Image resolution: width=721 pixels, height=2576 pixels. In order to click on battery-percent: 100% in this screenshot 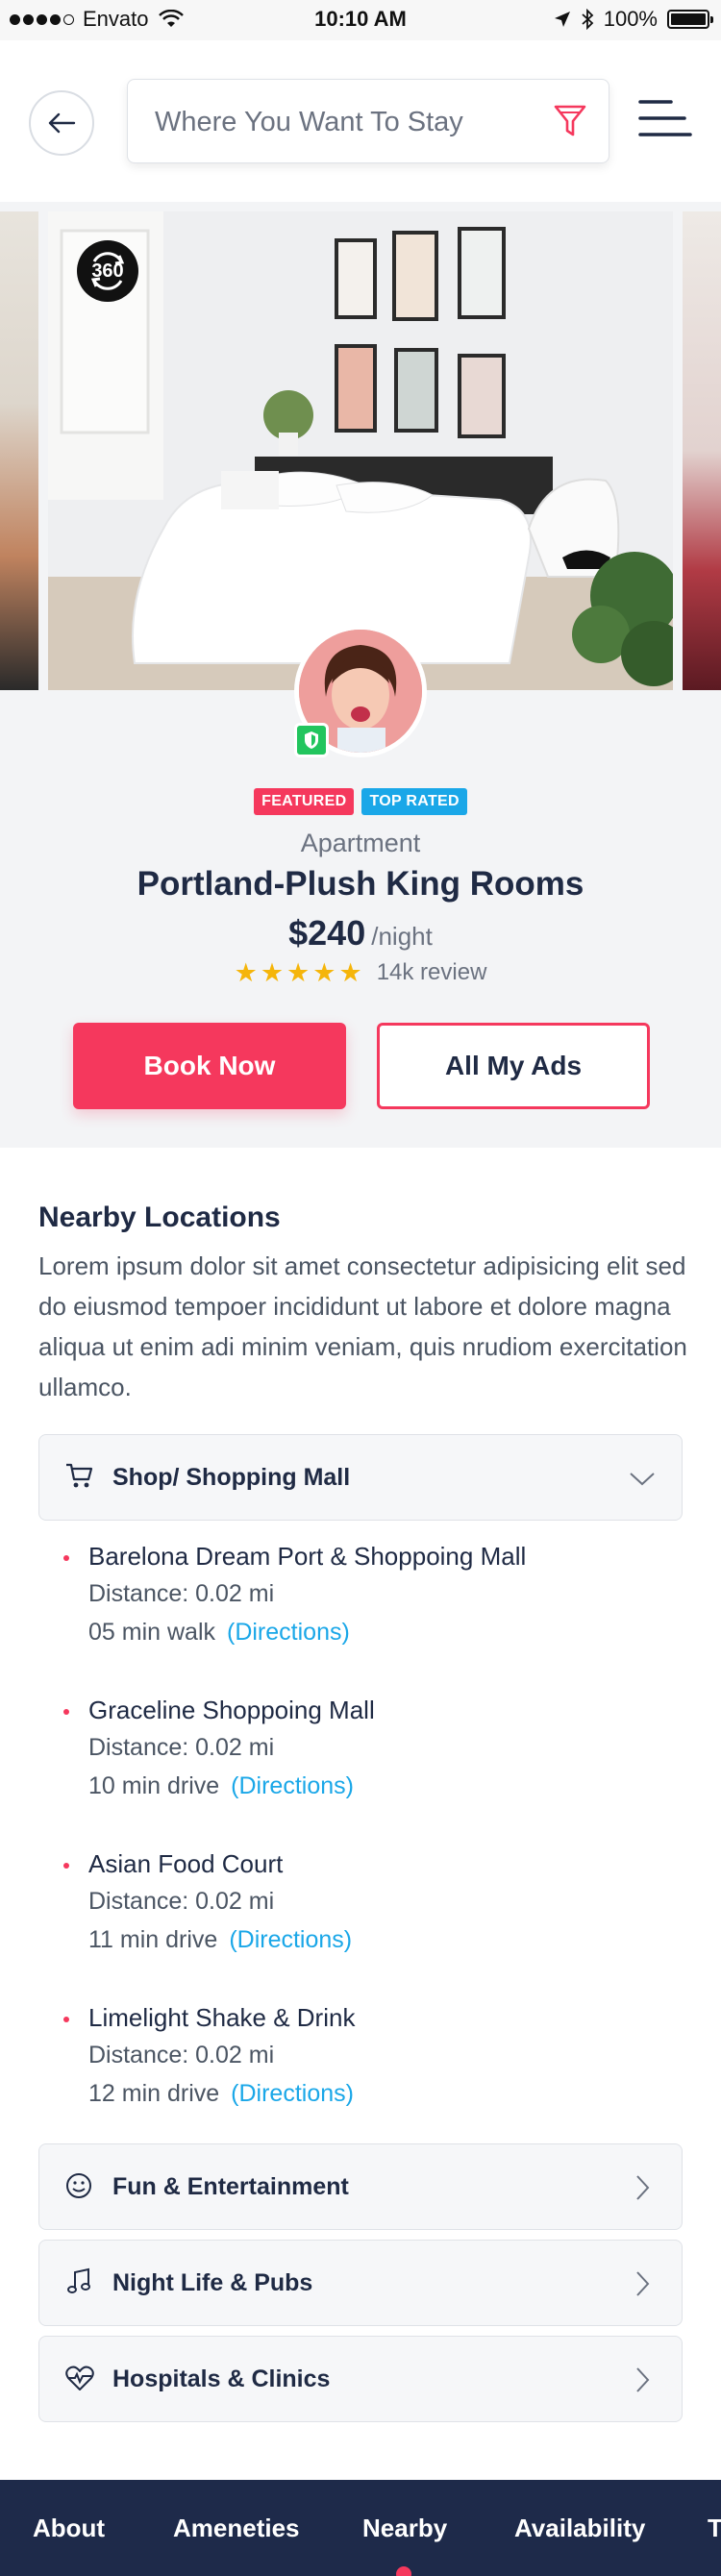, I will do `click(630, 19)`.